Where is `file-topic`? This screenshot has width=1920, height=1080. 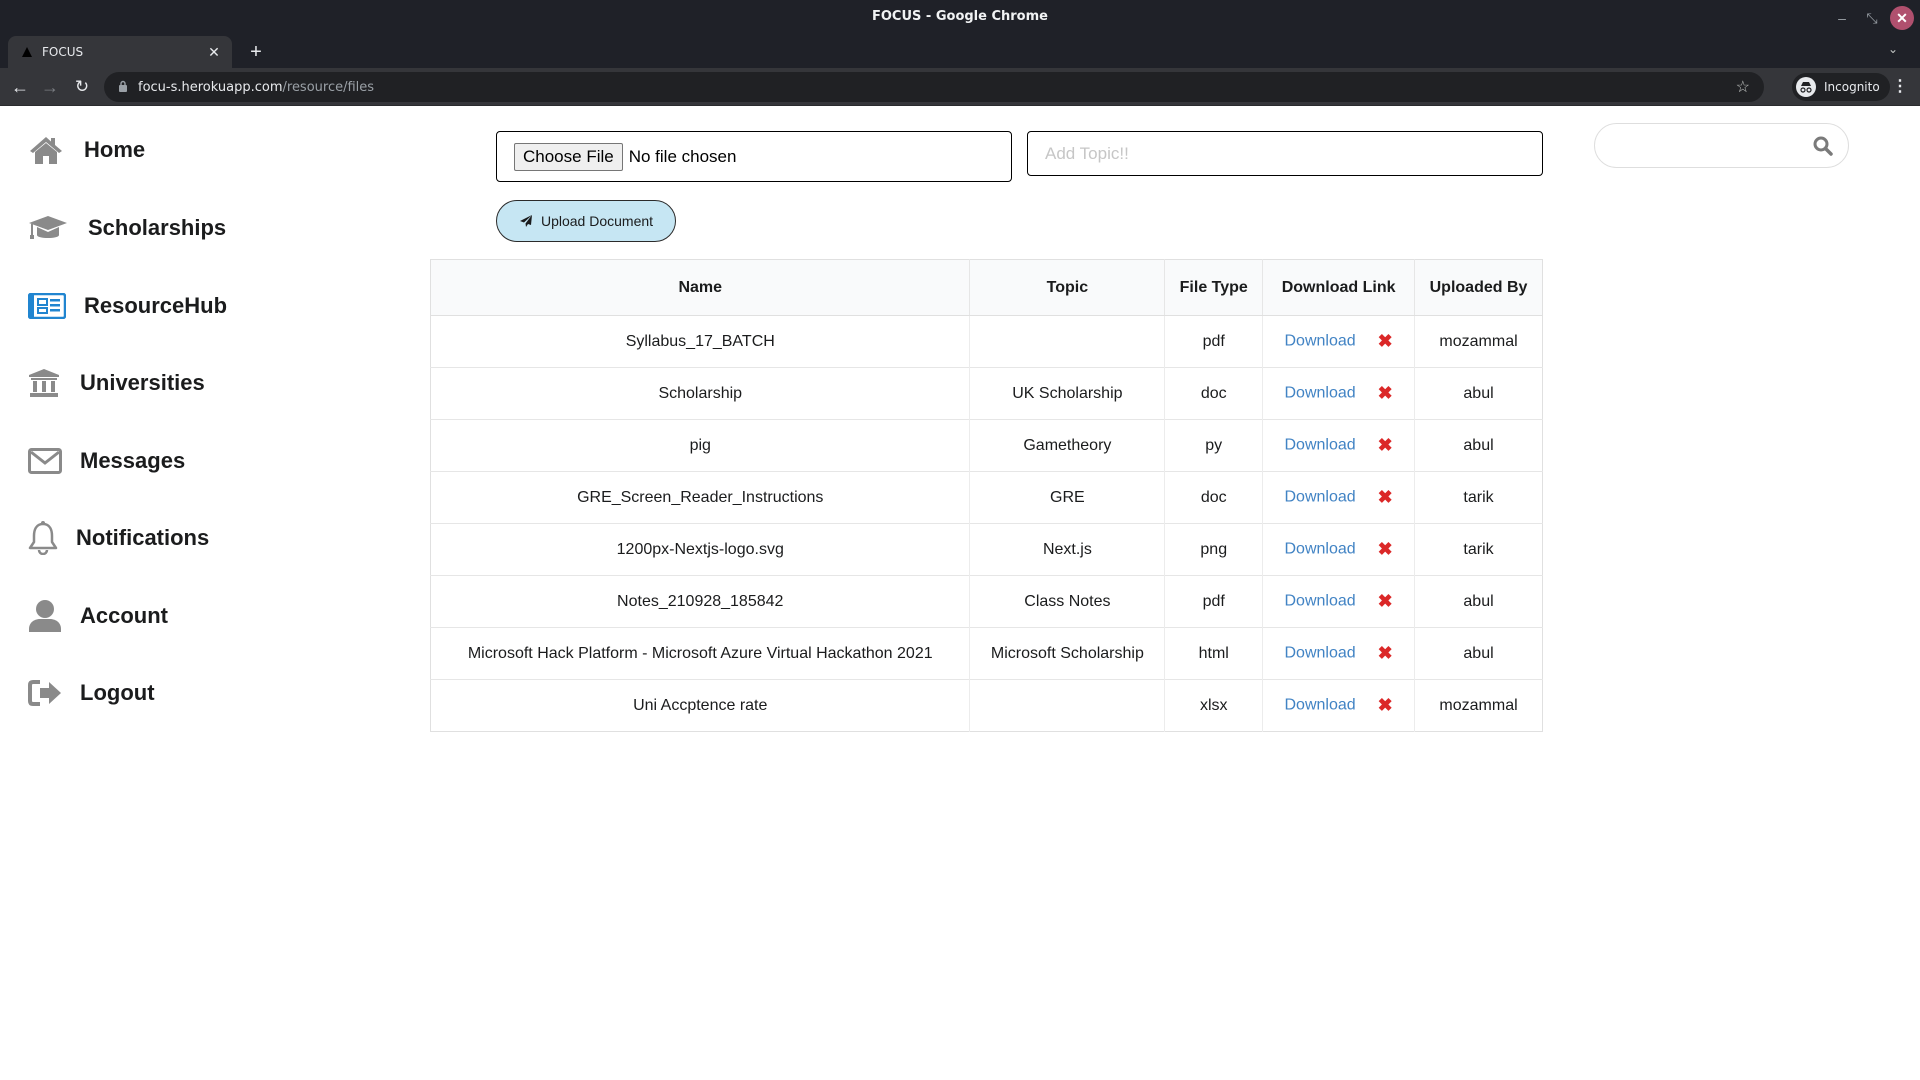 file-topic is located at coordinates (1067, 341).